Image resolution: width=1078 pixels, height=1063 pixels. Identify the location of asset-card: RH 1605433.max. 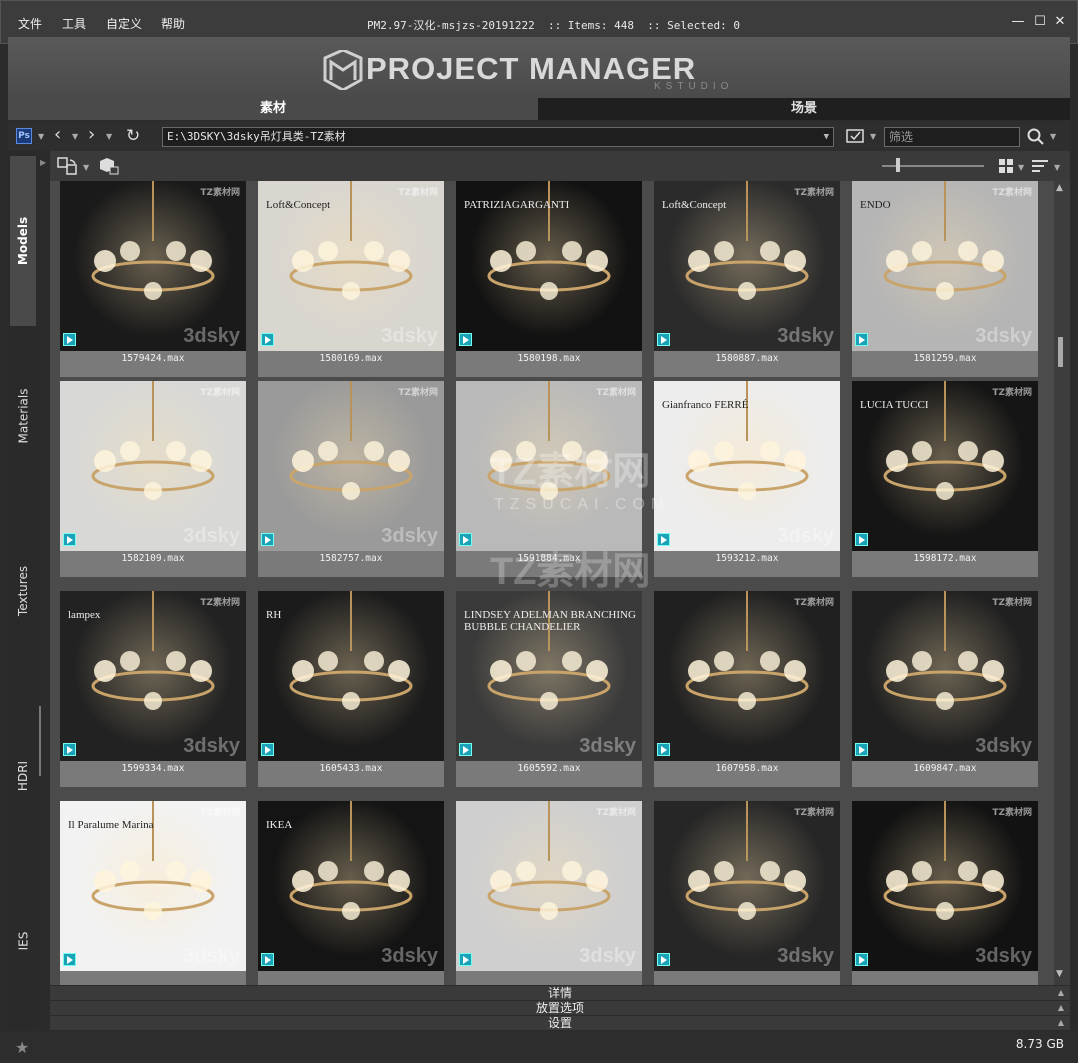
(351, 689).